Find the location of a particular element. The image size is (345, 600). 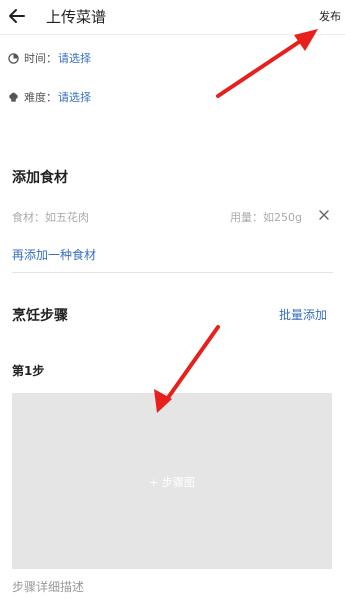

clock-icon is located at coordinates (13, 58).